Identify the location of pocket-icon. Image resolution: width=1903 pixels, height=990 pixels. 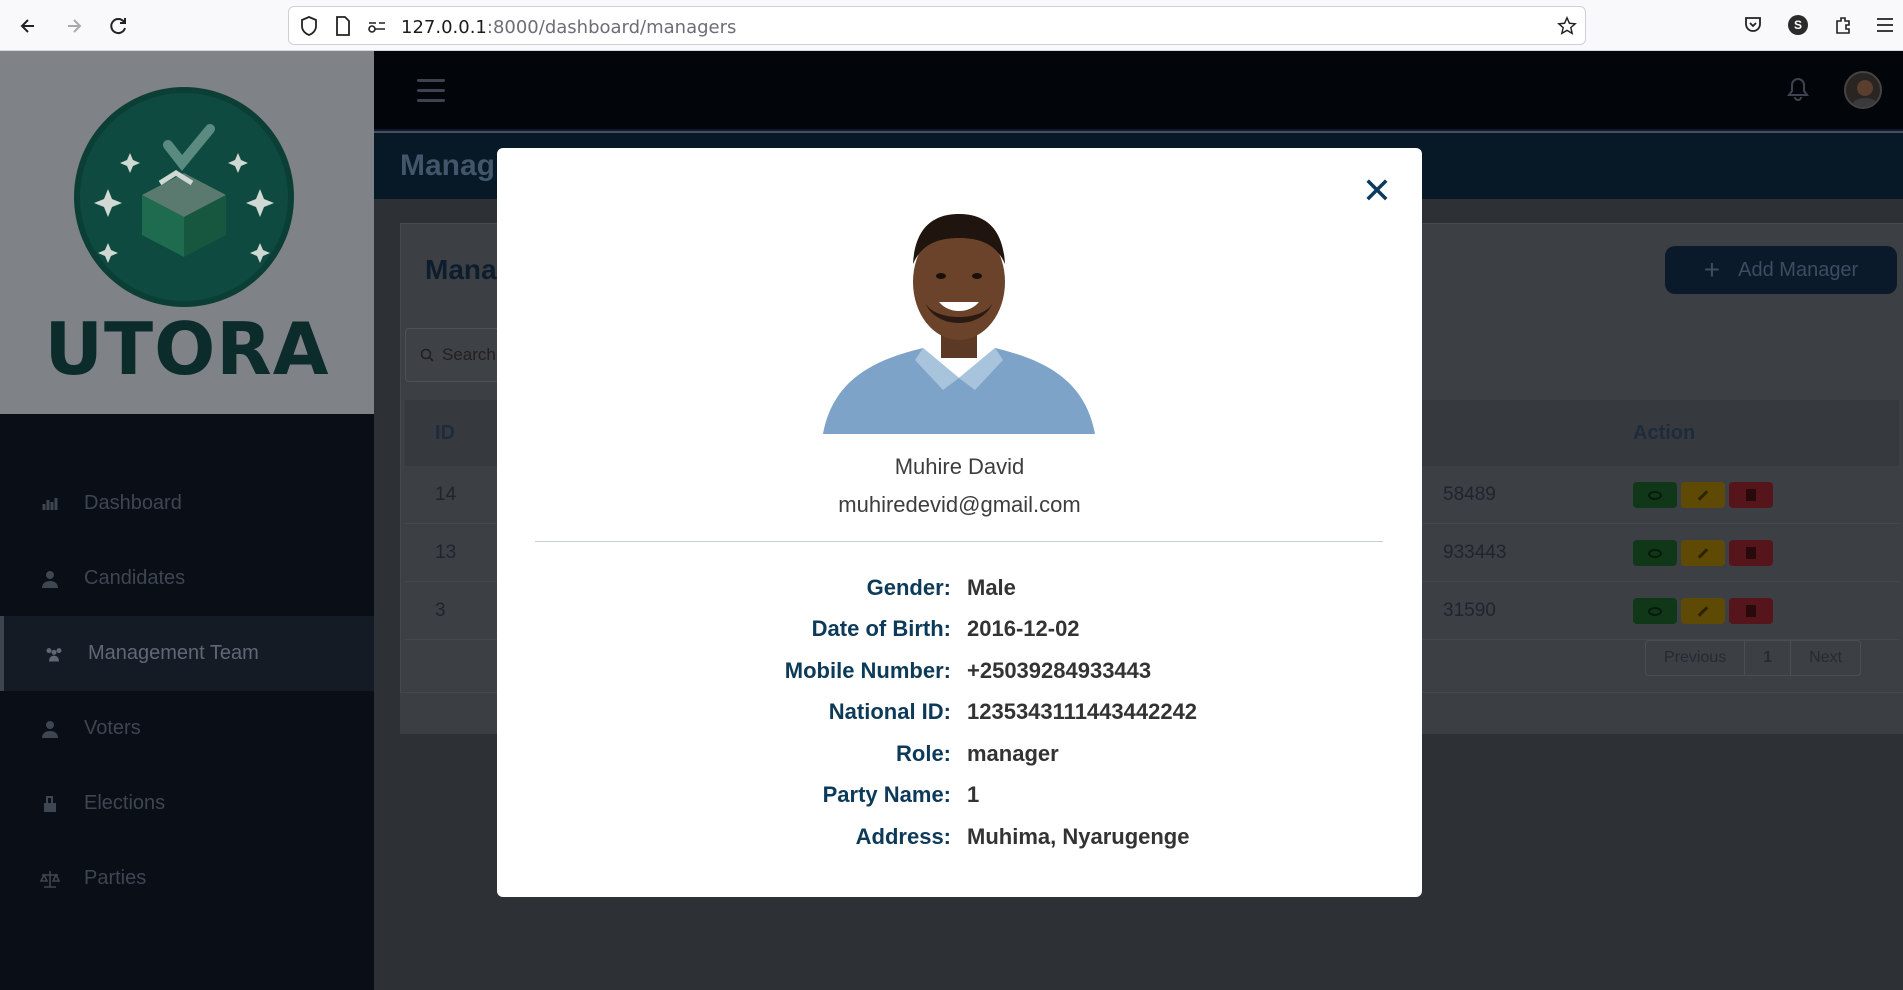
(1753, 25).